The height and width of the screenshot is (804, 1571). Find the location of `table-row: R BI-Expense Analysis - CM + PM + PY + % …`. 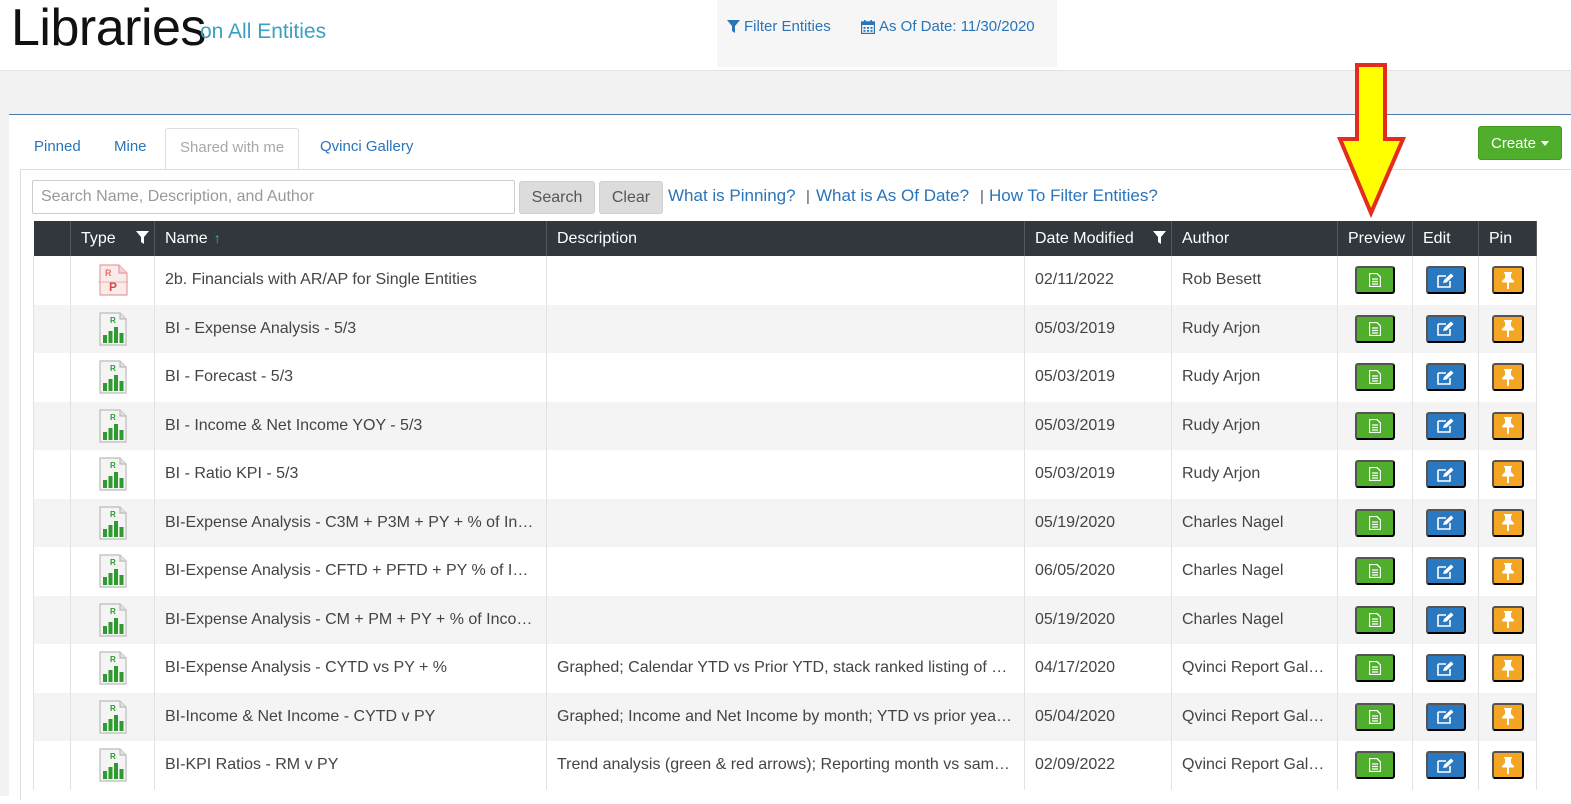

table-row: R BI-Expense Analysis - CM + PM + PY + % … is located at coordinates (785, 619).